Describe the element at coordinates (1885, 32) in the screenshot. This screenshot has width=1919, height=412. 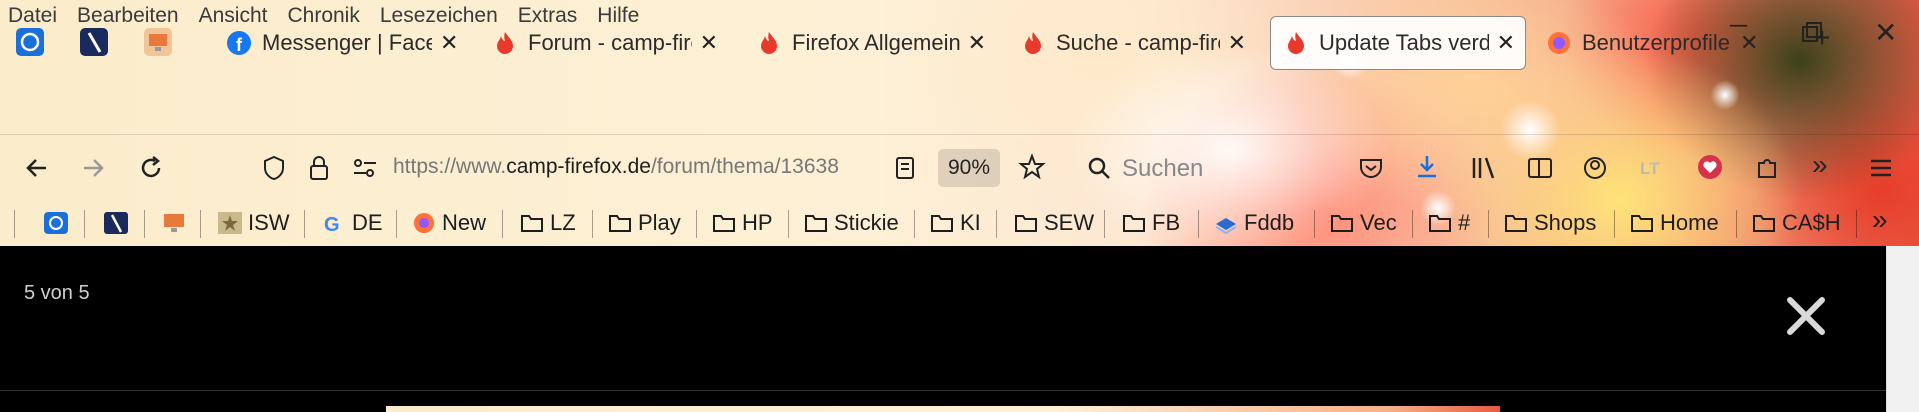
I see `close-window-icon: ✕` at that location.